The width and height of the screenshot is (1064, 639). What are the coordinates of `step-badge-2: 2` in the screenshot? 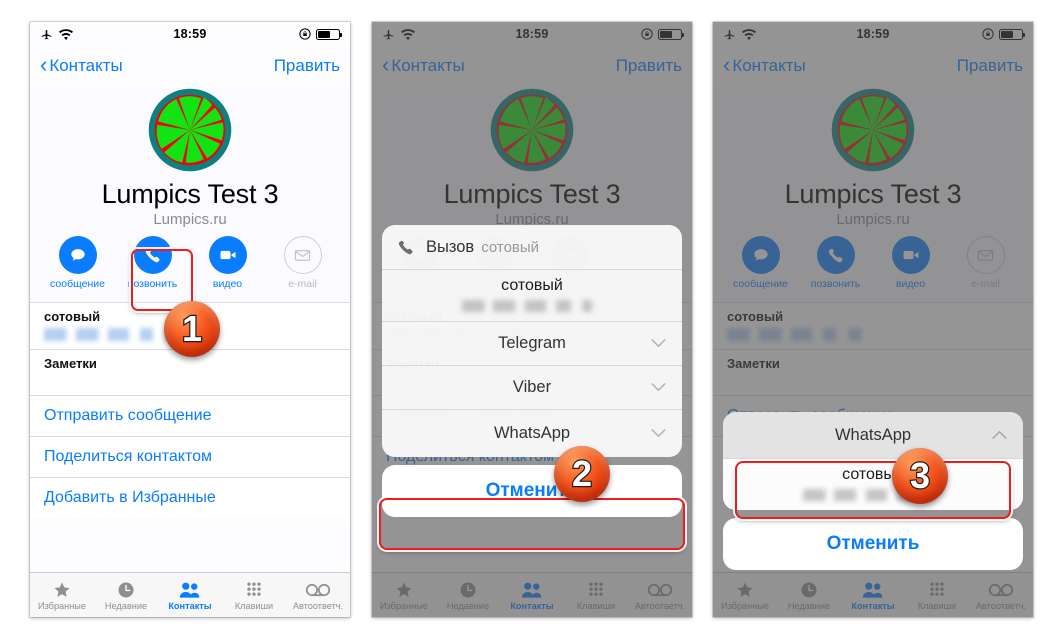 It's located at (582, 474).